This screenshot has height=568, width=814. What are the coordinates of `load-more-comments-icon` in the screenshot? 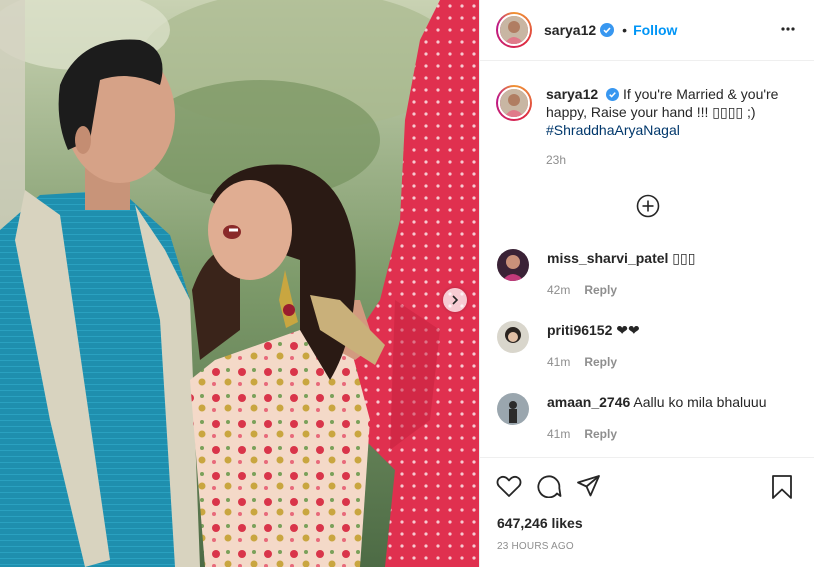 It's located at (648, 206).